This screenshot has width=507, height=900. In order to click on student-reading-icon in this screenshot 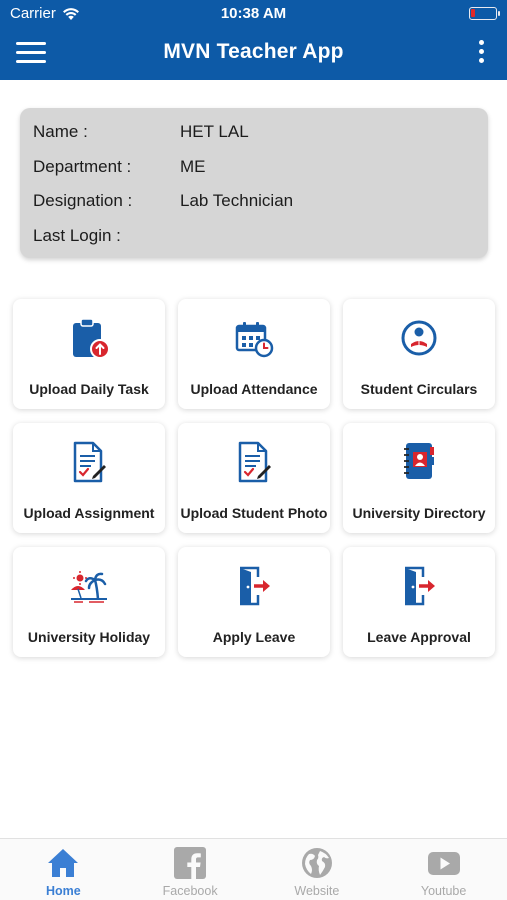, I will do `click(419, 338)`.